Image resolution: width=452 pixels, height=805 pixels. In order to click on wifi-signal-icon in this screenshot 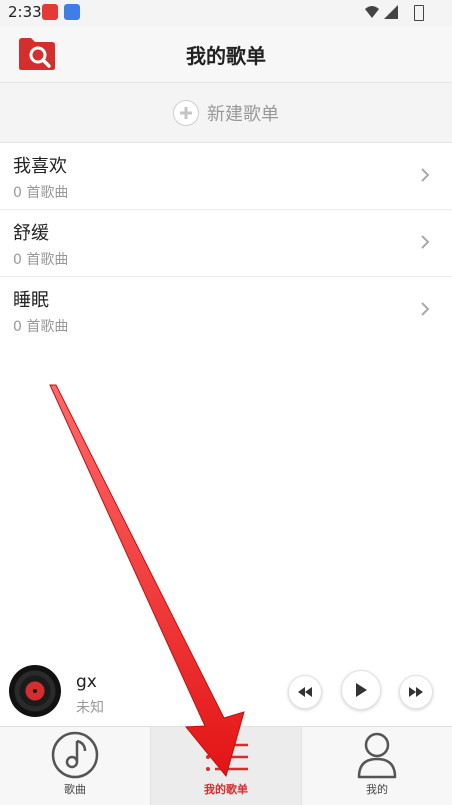, I will do `click(381, 12)`.